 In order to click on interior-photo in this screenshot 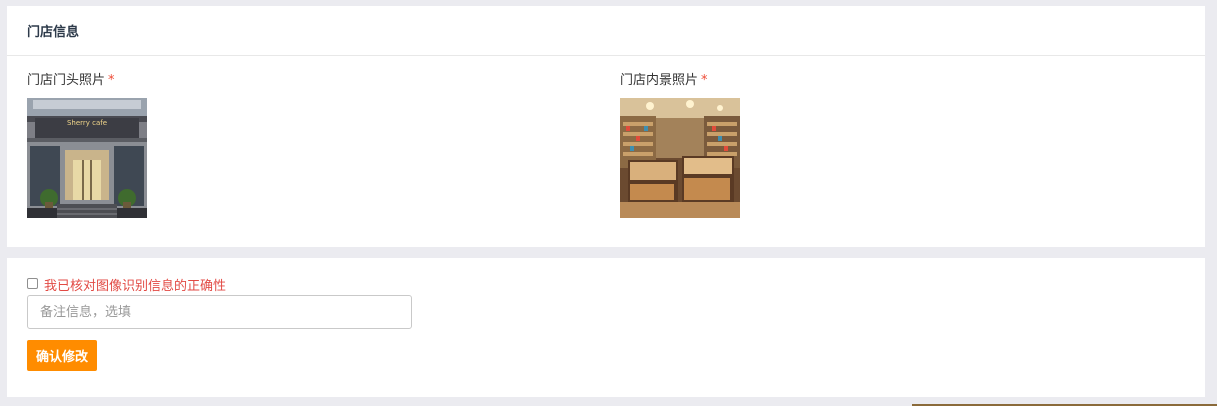, I will do `click(680, 158)`.